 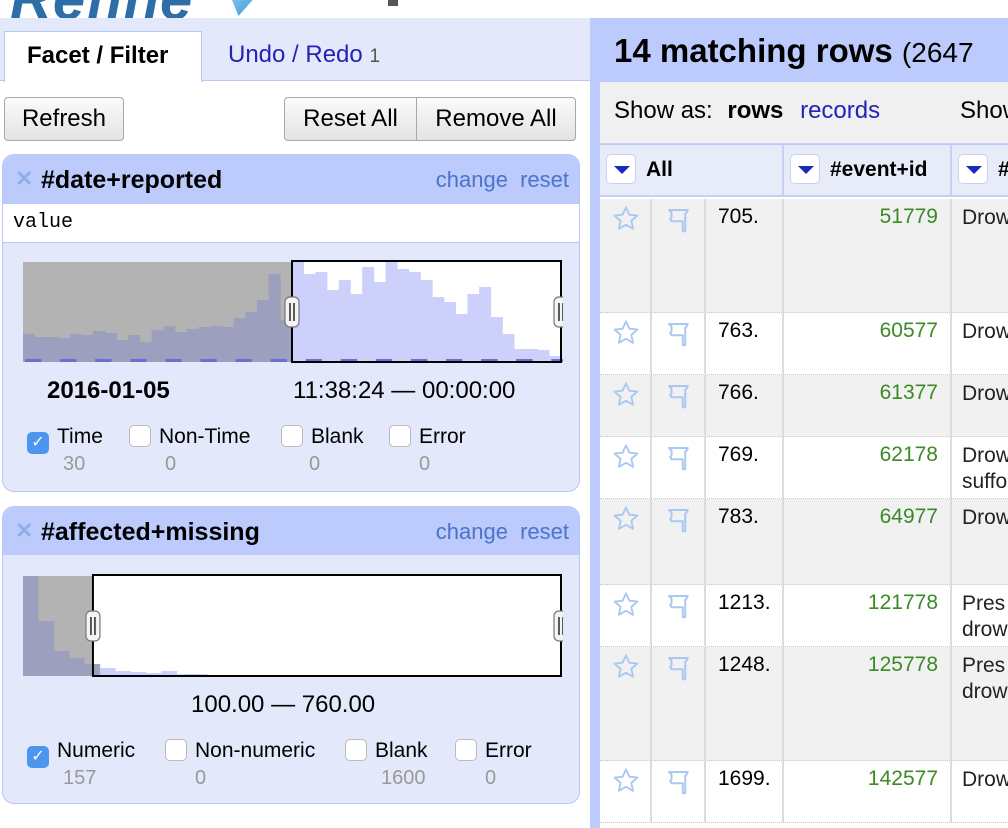 I want to click on row-number: 705., so click(x=745, y=255).